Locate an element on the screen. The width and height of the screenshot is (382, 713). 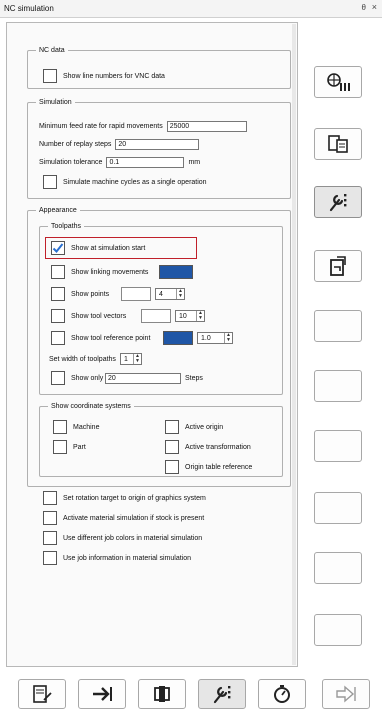
clipboard-export-icon is located at coordinates (338, 266).